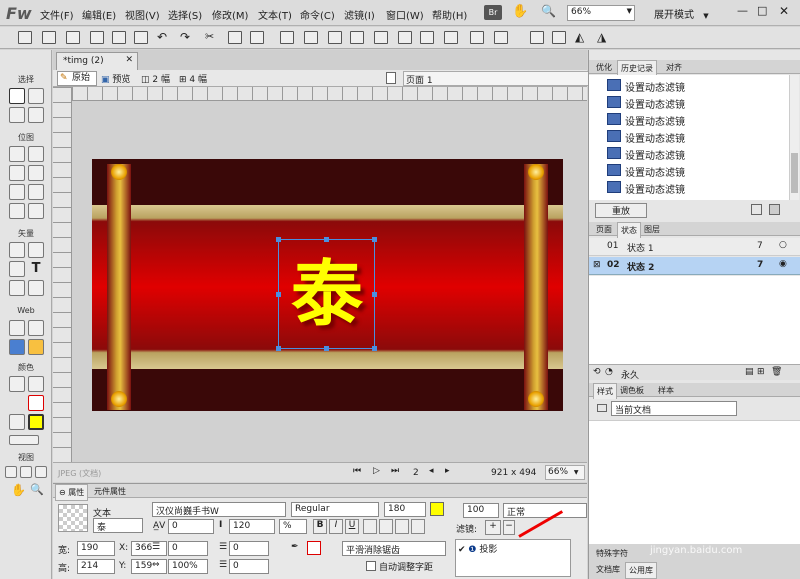 The image size is (800, 579). Describe the element at coordinates (493, 527) in the screenshot. I see `add-filter-button: +` at that location.